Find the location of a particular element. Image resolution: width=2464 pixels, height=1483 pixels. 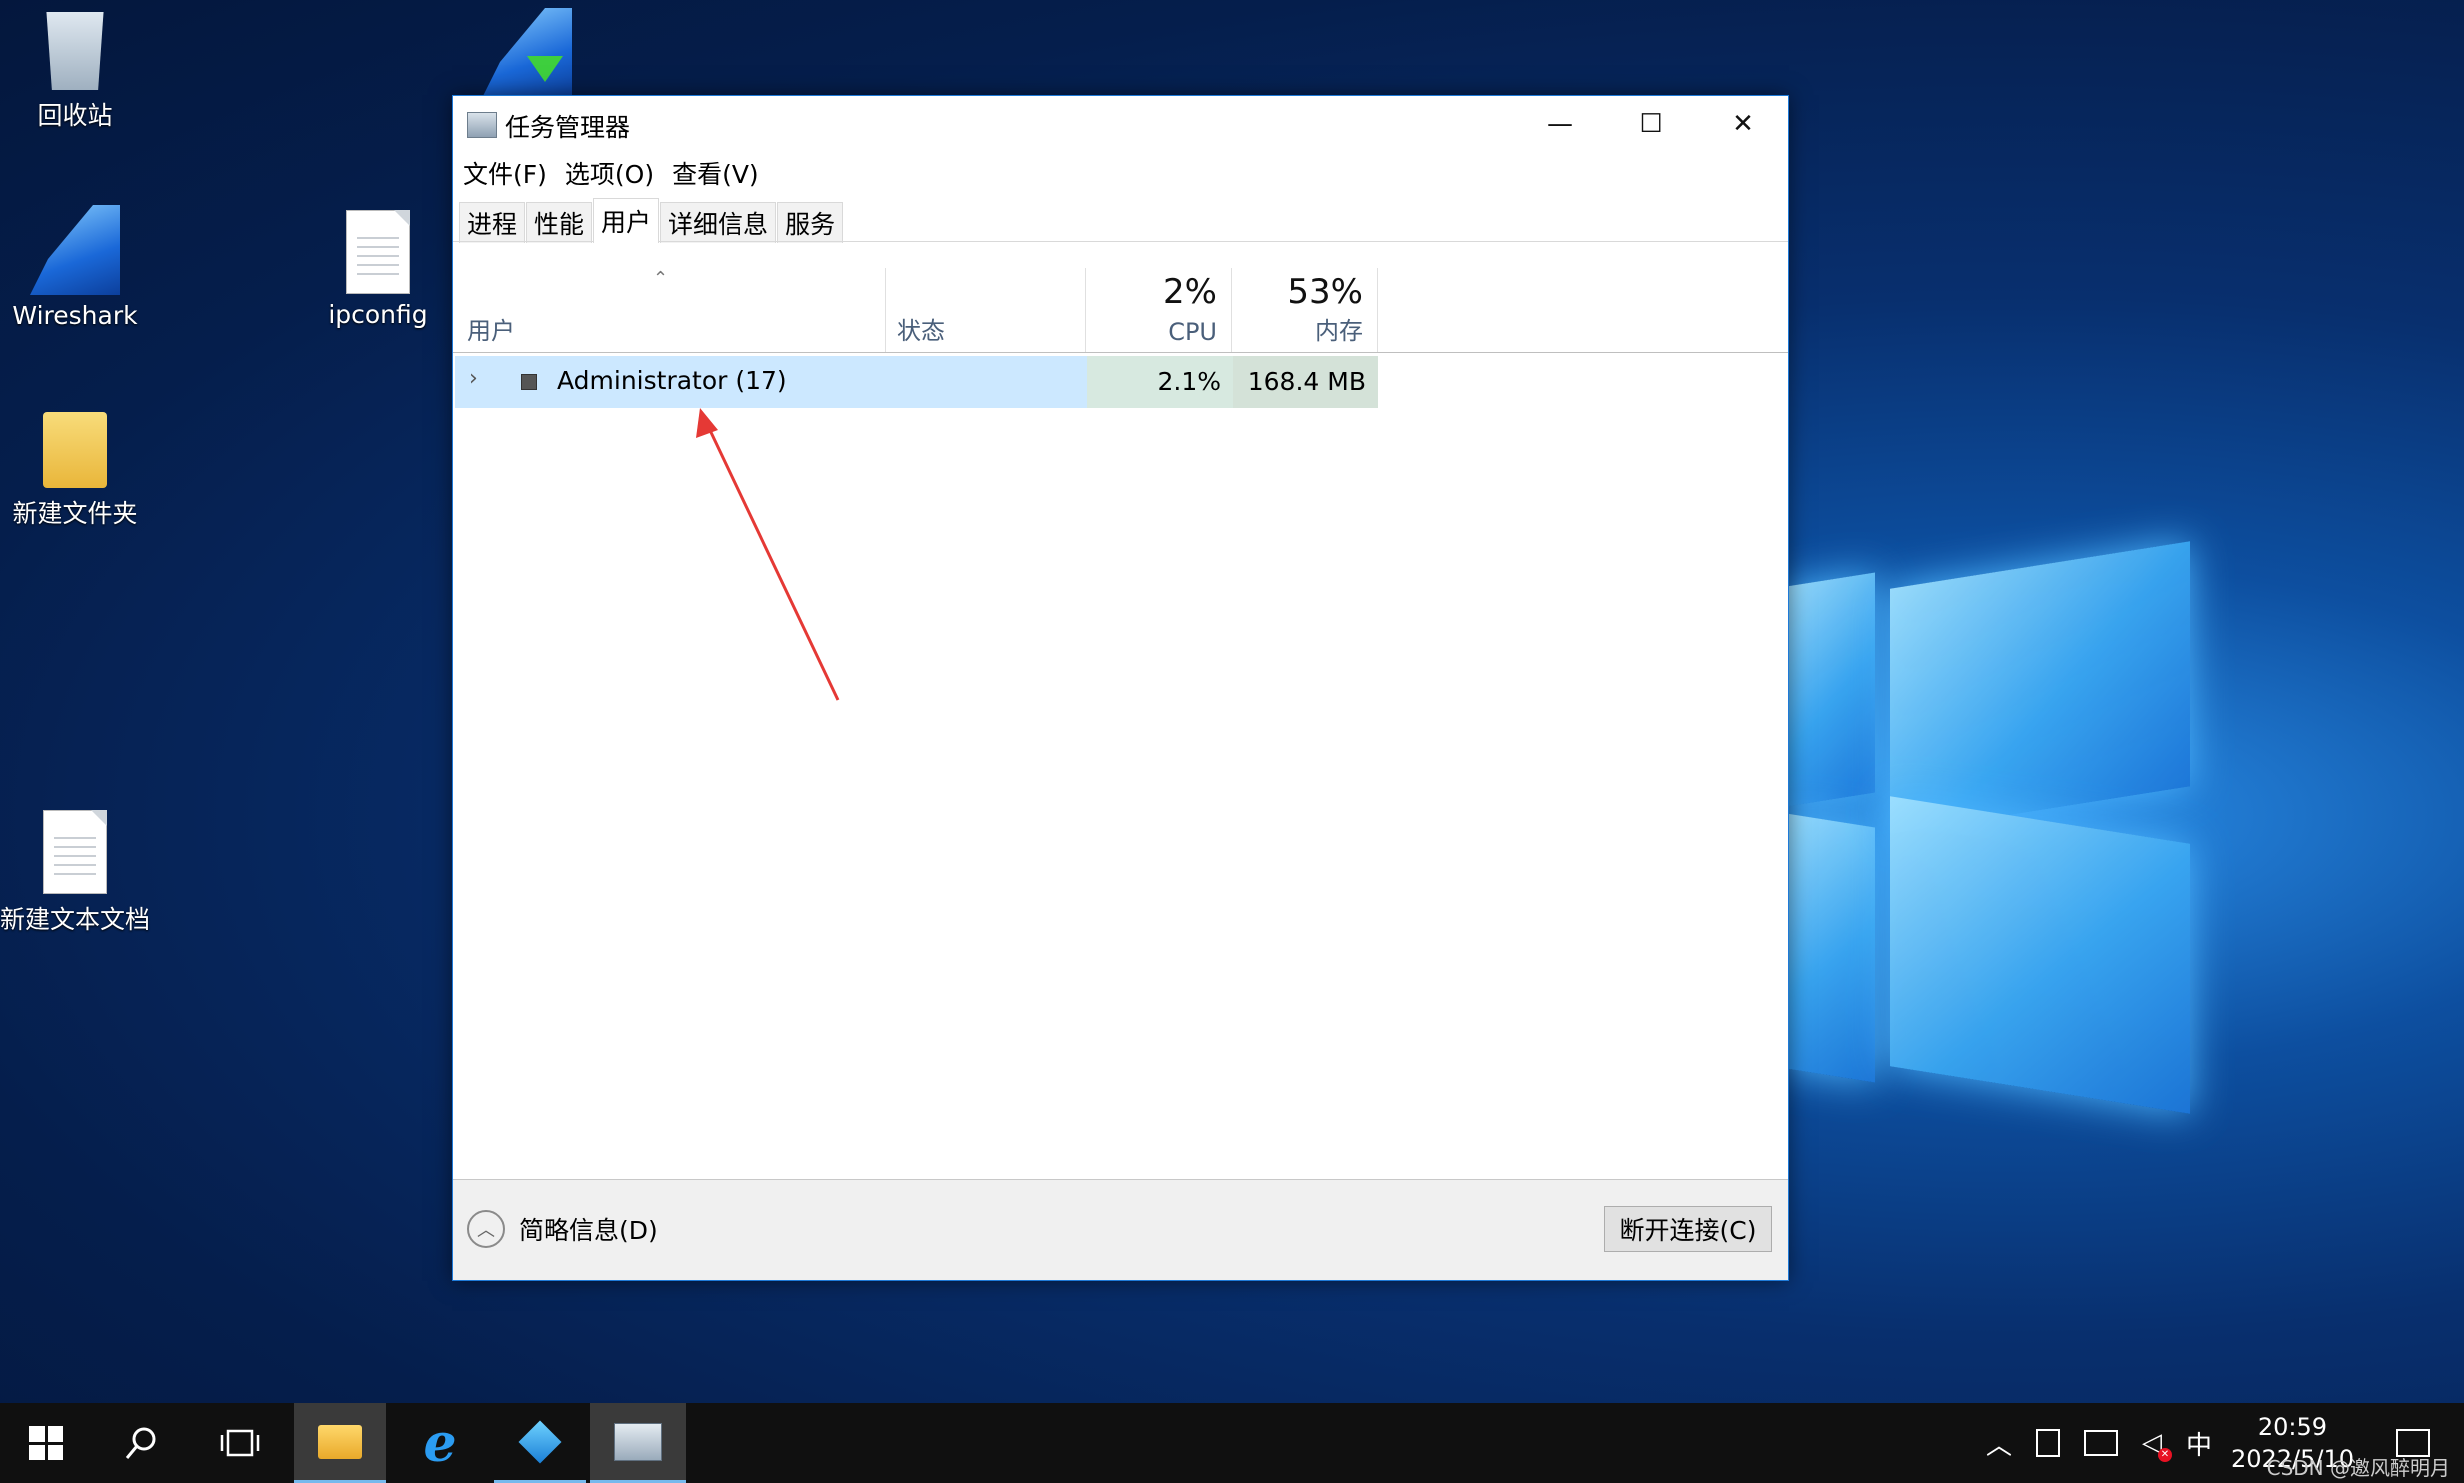

desktop-icon-ipconfig: ipconfig is located at coordinates (378, 269).